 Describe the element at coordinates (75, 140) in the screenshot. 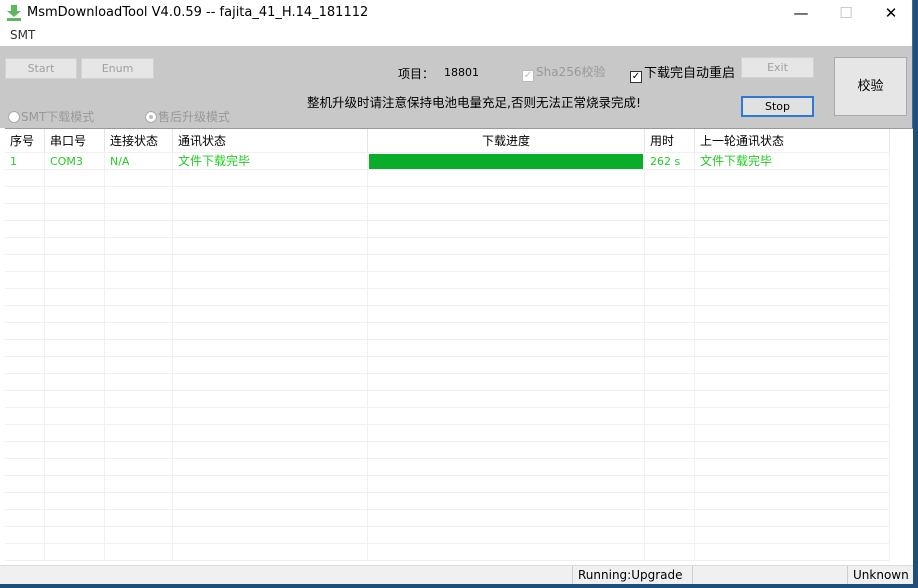

I see `header-port: 串口号` at that location.